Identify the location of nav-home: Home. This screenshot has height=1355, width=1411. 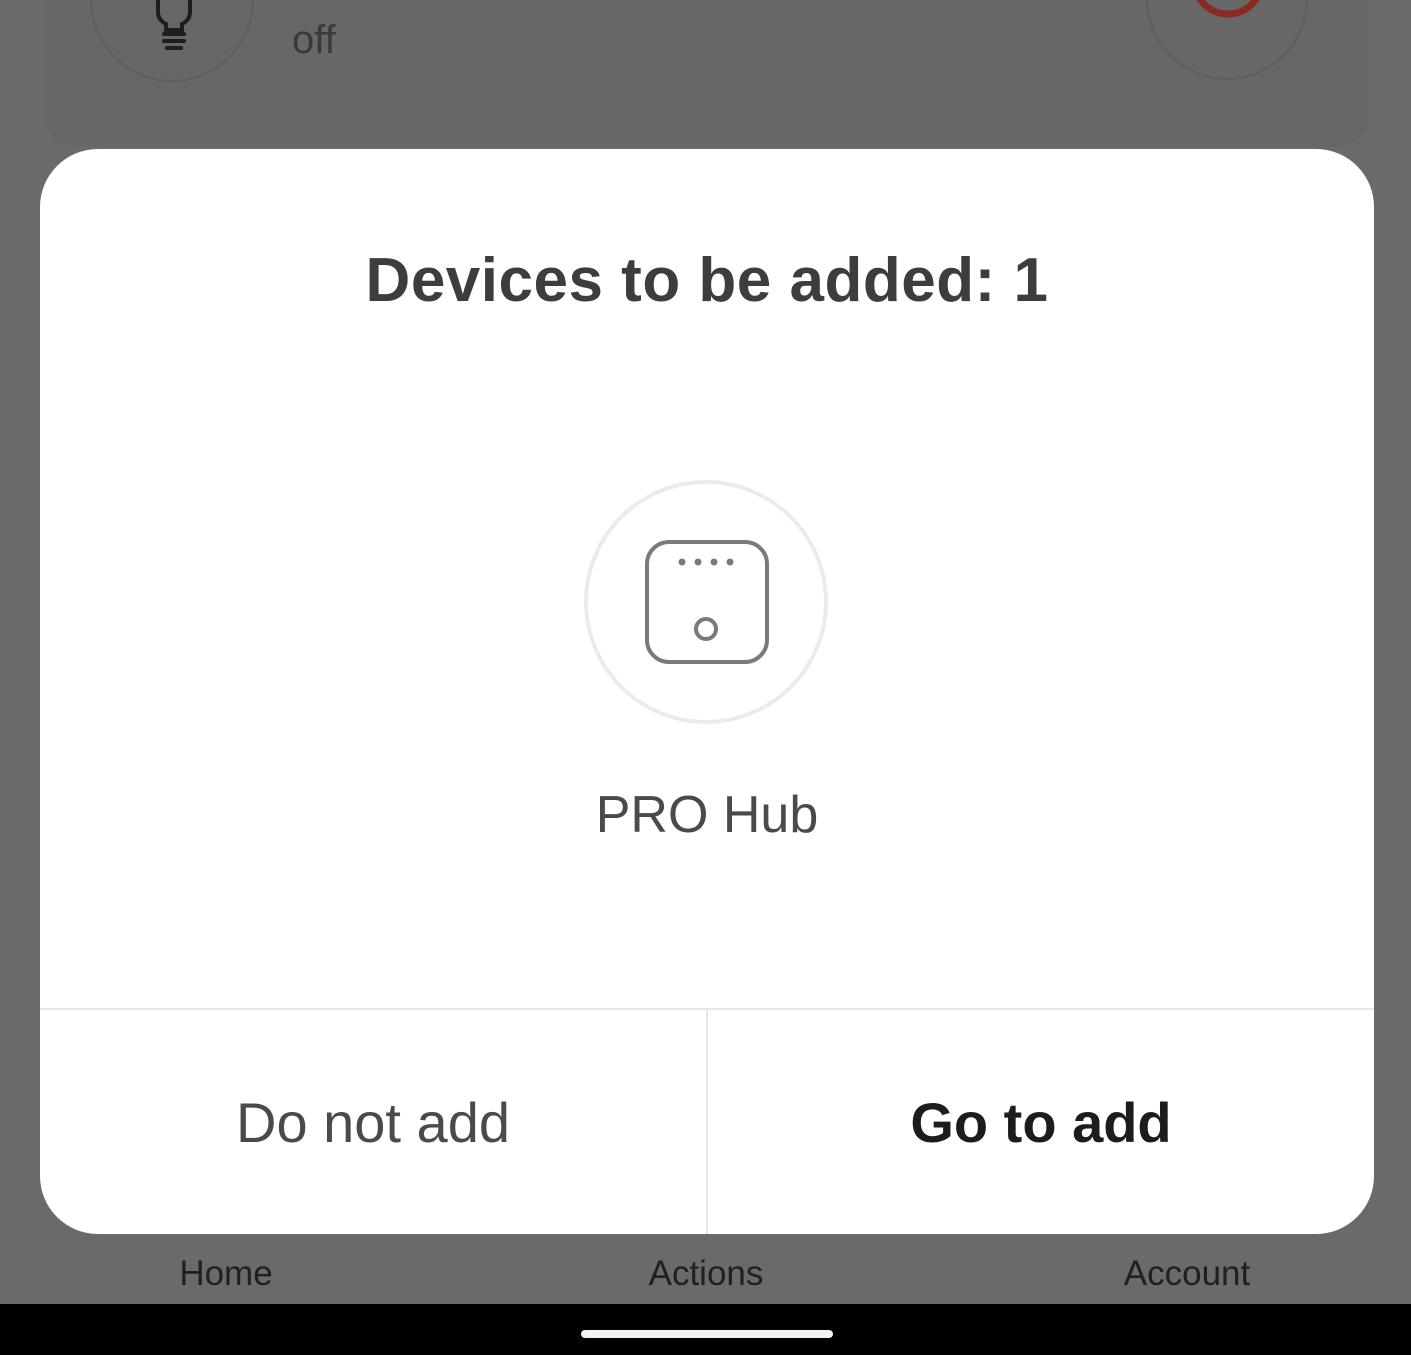
(225, 1274).